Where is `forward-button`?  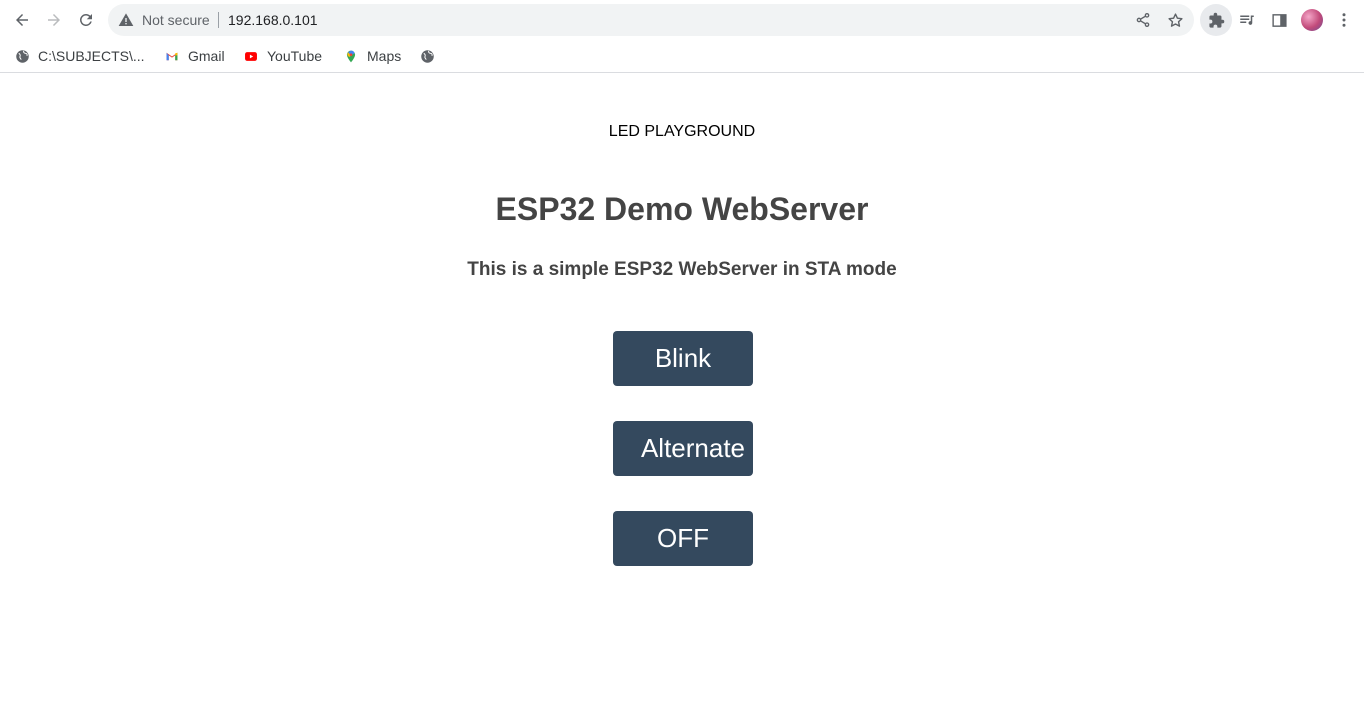 forward-button is located at coordinates (54, 20).